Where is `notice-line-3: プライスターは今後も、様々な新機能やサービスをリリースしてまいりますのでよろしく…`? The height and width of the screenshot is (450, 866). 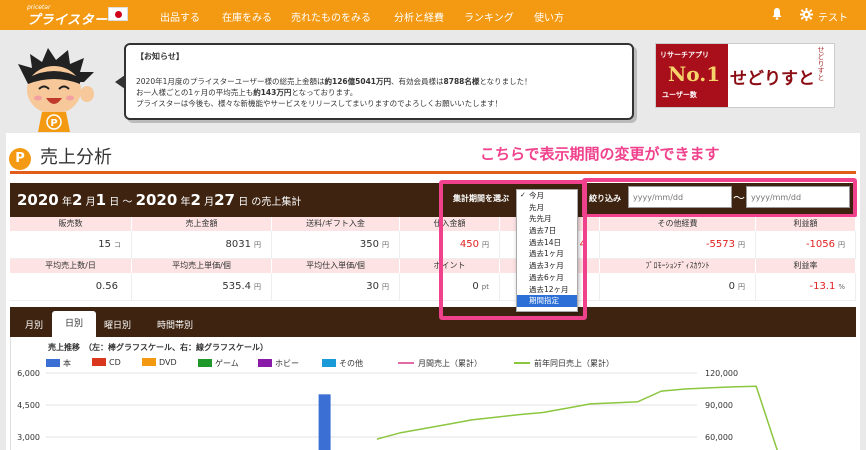
notice-line-3: プライスターは今後も、様々な新機能やサービスをリリースしてまいりますのでよろしく… is located at coordinates (319, 103).